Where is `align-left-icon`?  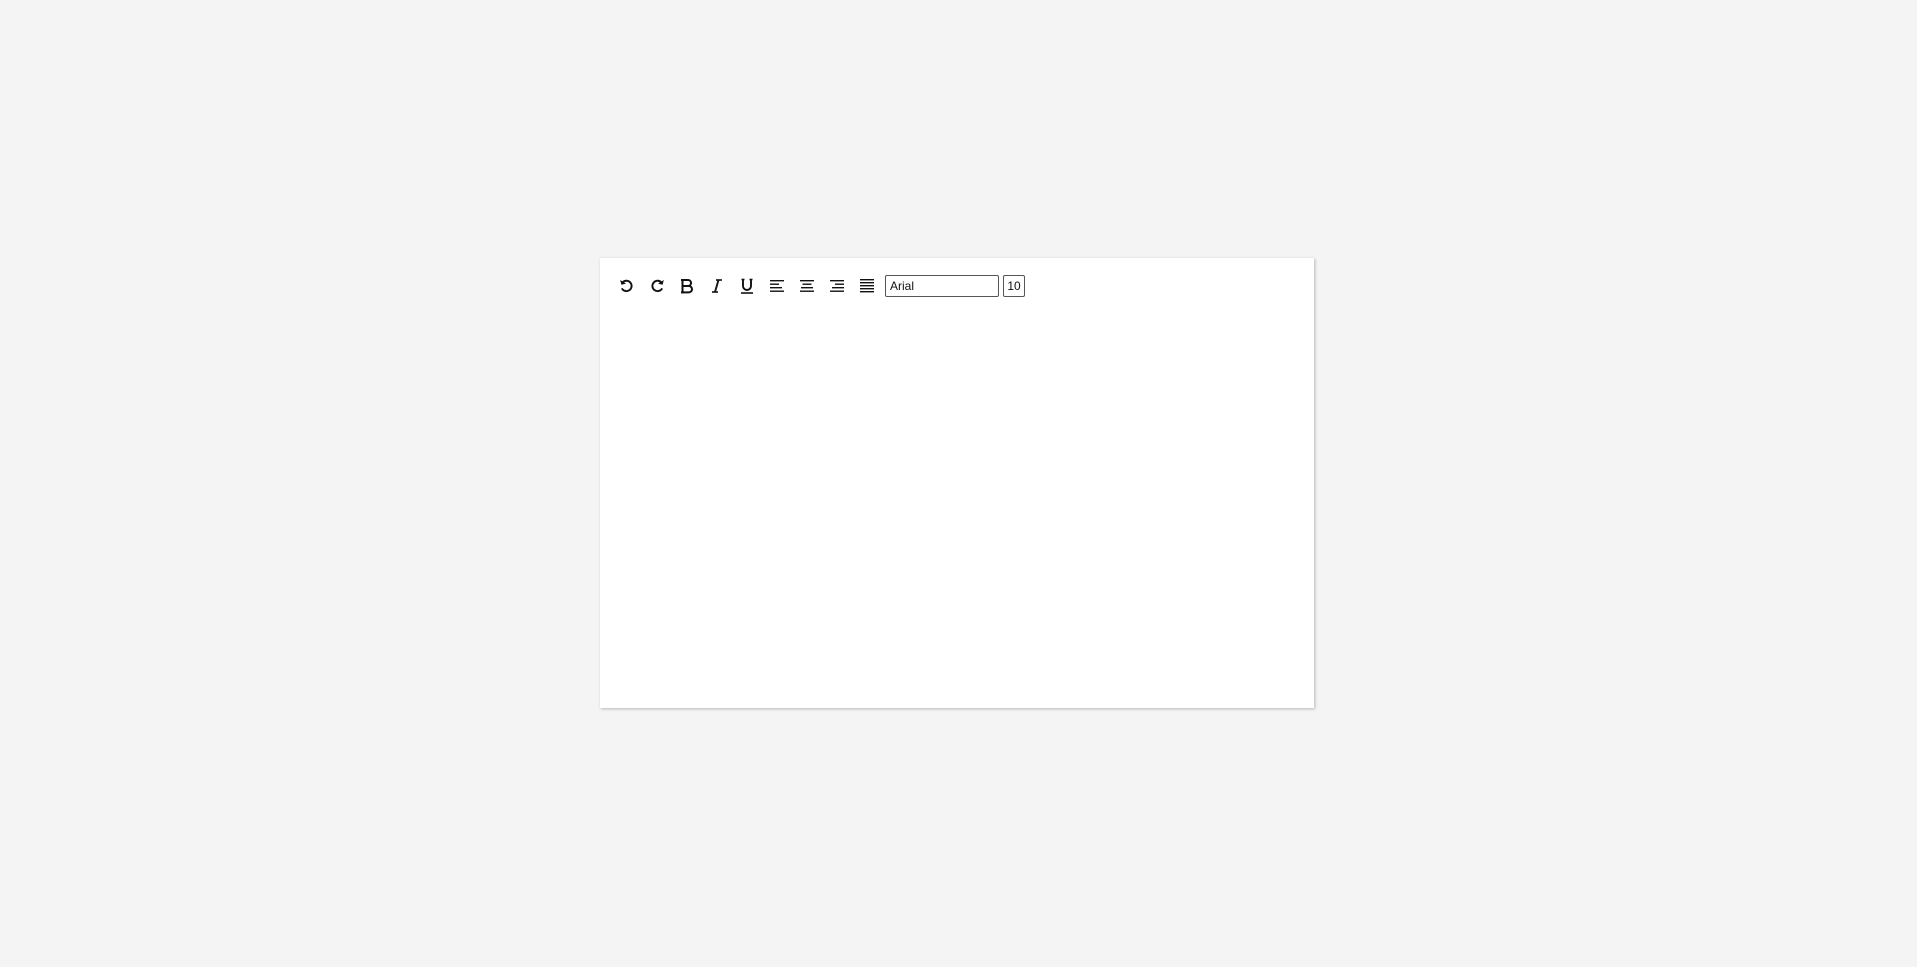 align-left-icon is located at coordinates (777, 286).